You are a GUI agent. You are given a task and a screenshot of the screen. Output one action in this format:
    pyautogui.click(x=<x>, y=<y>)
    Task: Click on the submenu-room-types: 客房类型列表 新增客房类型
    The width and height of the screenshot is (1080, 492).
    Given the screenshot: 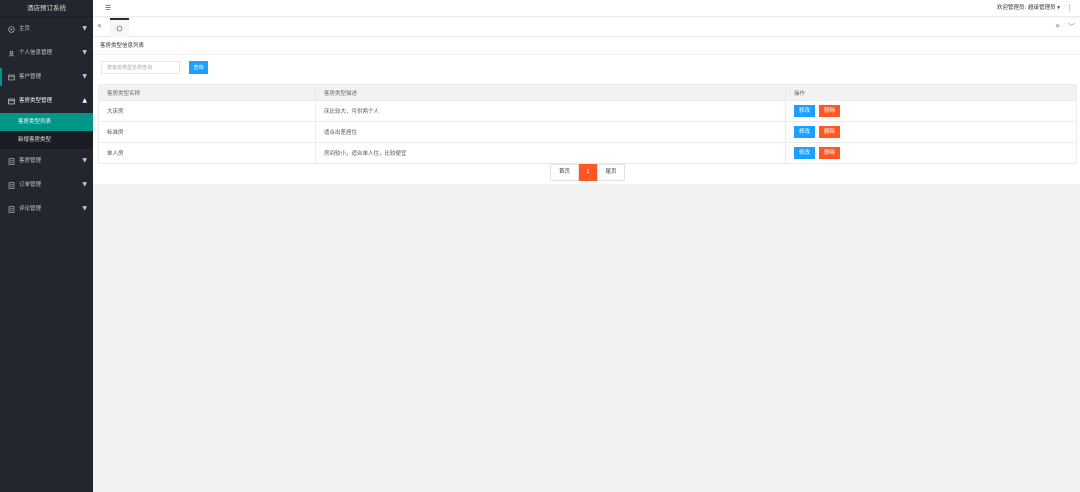 What is the action you would take?
    pyautogui.click(x=46, y=131)
    